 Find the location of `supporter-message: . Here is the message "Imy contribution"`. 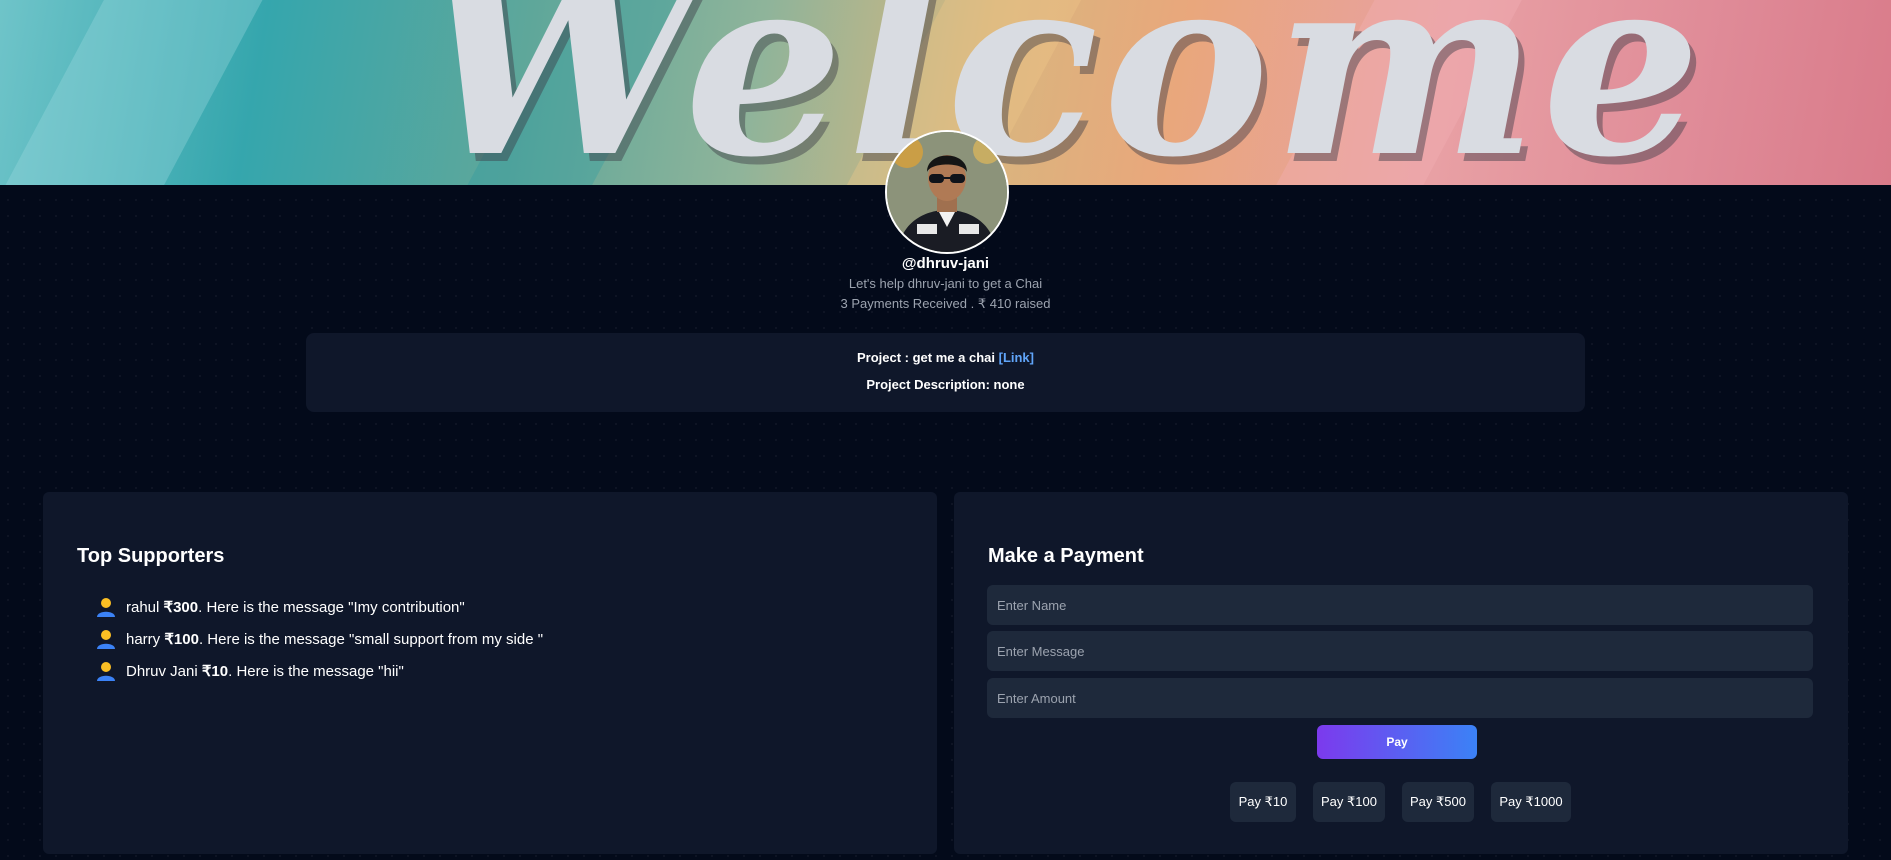

supporter-message: . Here is the message "Imy contribution" is located at coordinates (331, 607).